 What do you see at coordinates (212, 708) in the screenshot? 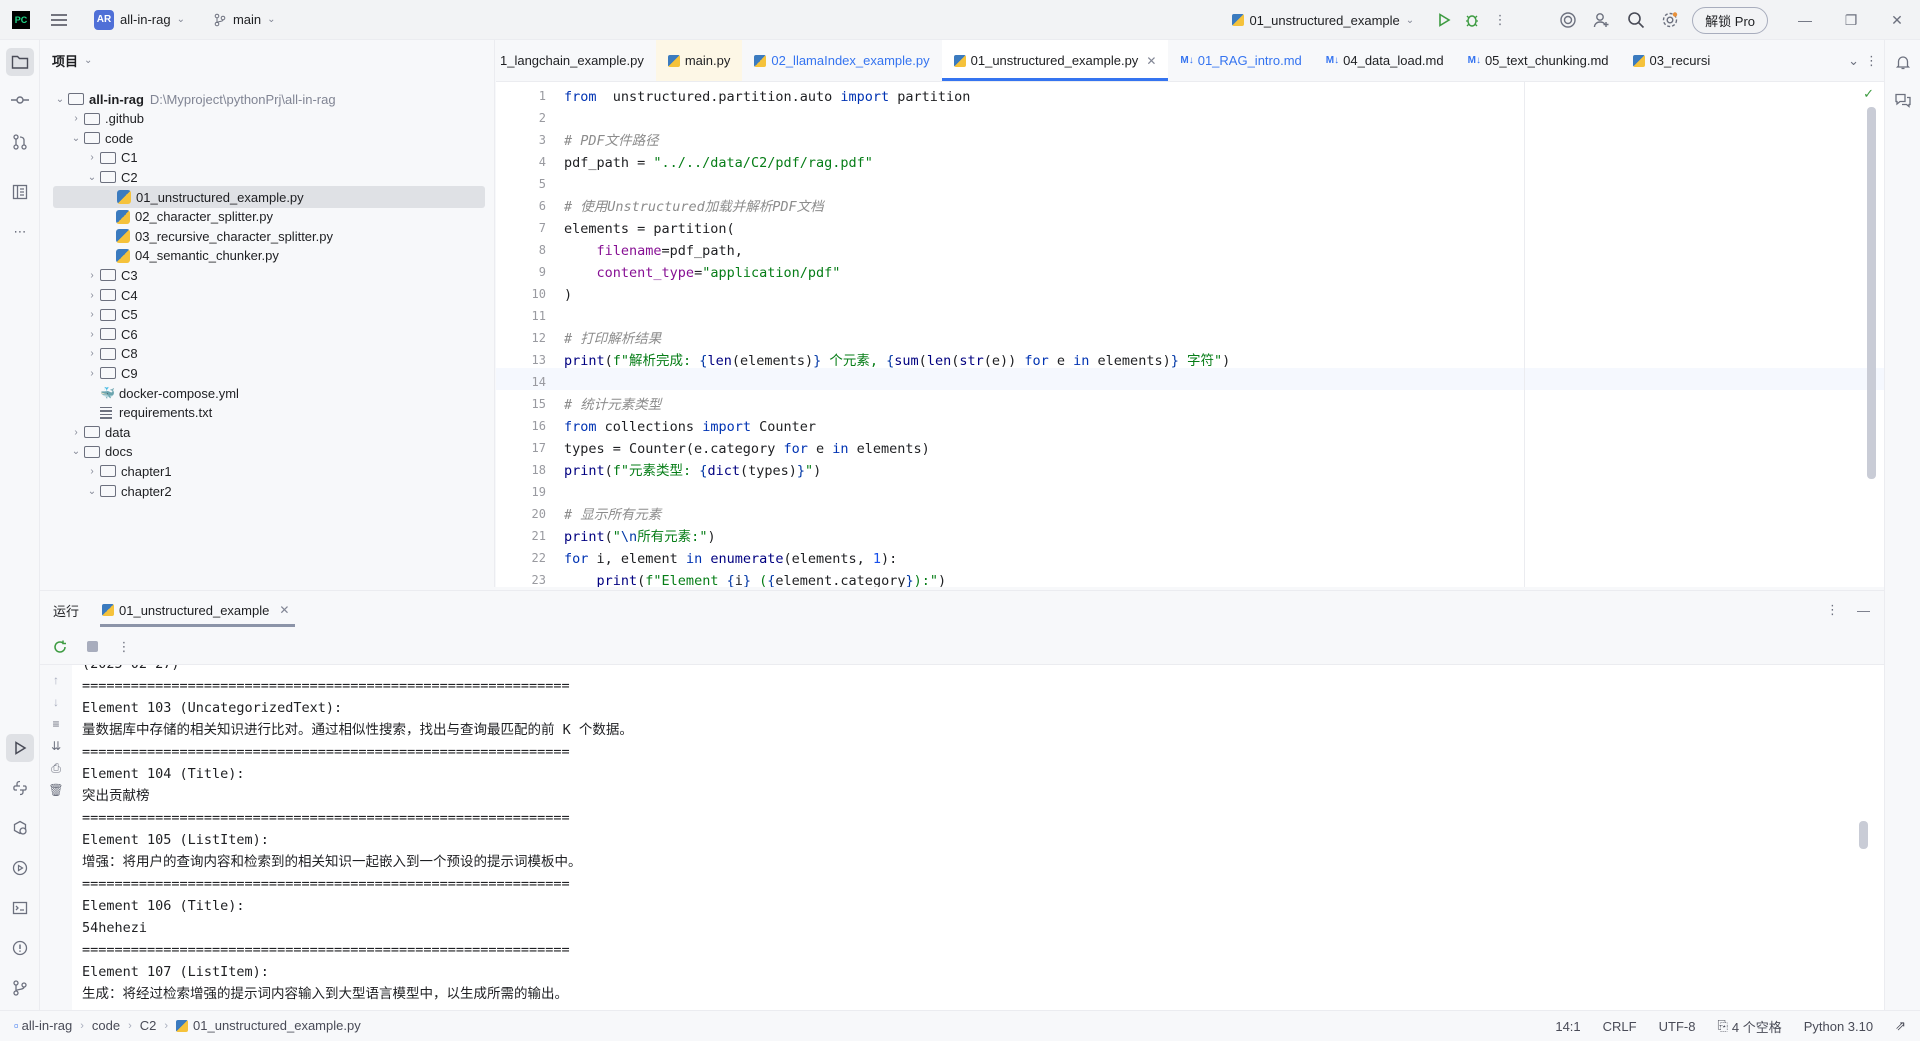
I see `console-line: Element 103 (UncategorizedText):` at bounding box center [212, 708].